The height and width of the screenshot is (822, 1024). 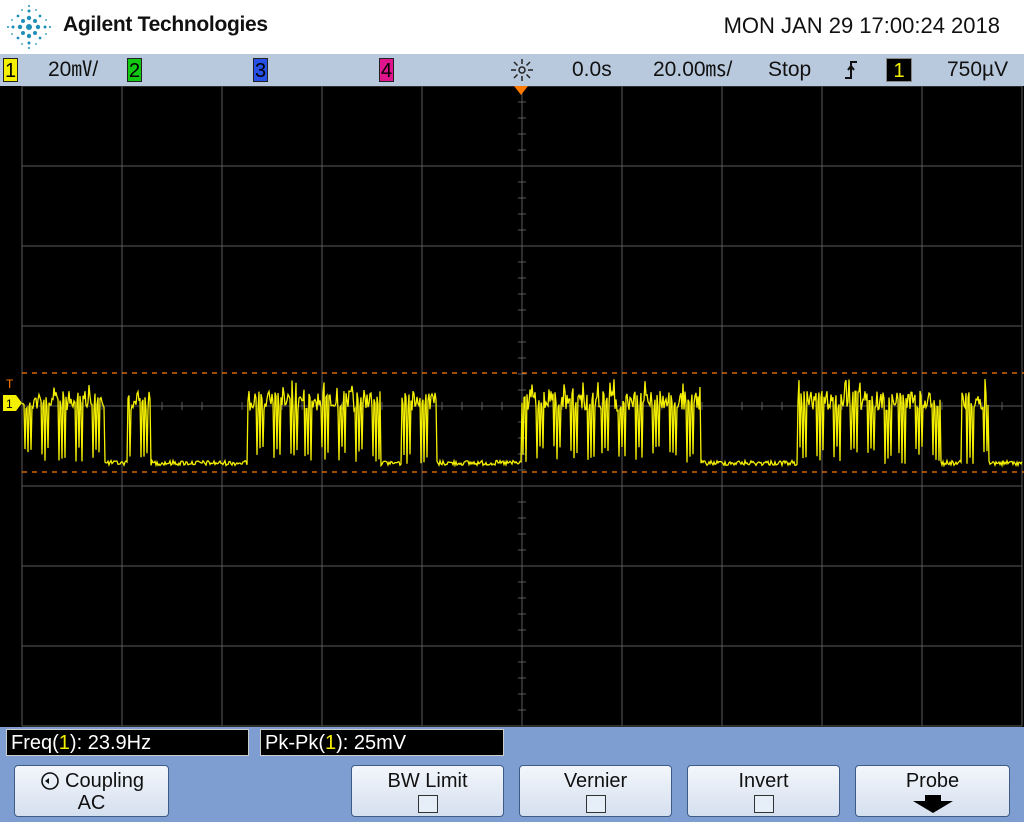 What do you see at coordinates (932, 804) in the screenshot?
I see `down-arrow-icon` at bounding box center [932, 804].